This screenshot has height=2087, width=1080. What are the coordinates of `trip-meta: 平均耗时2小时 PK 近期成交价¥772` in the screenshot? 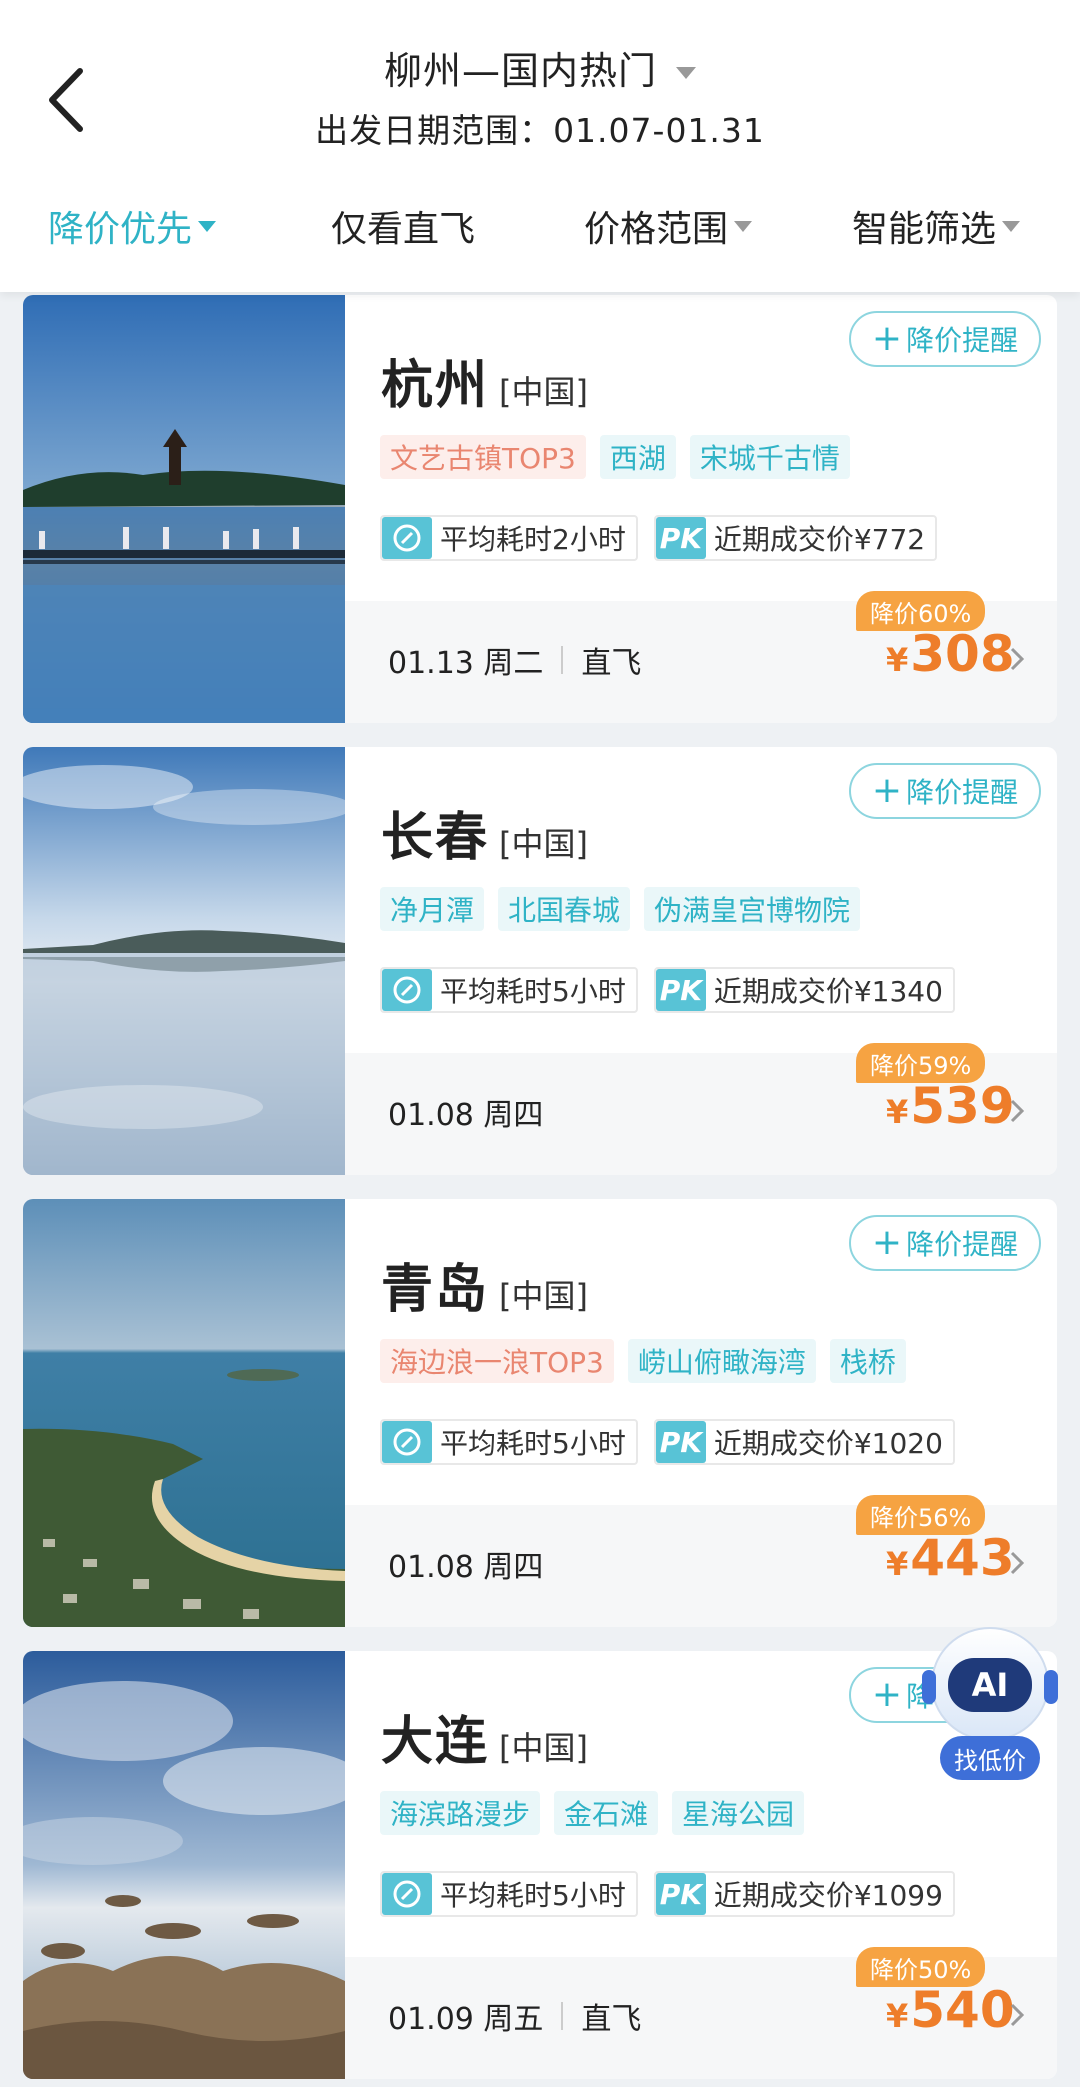 It's located at (659, 538).